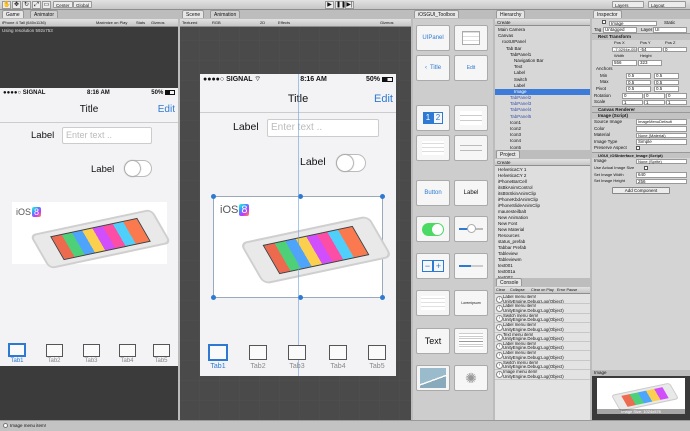  Describe the element at coordinates (26, 5) in the screenshot. I see `rotate-tool-icon: ↻` at that location.